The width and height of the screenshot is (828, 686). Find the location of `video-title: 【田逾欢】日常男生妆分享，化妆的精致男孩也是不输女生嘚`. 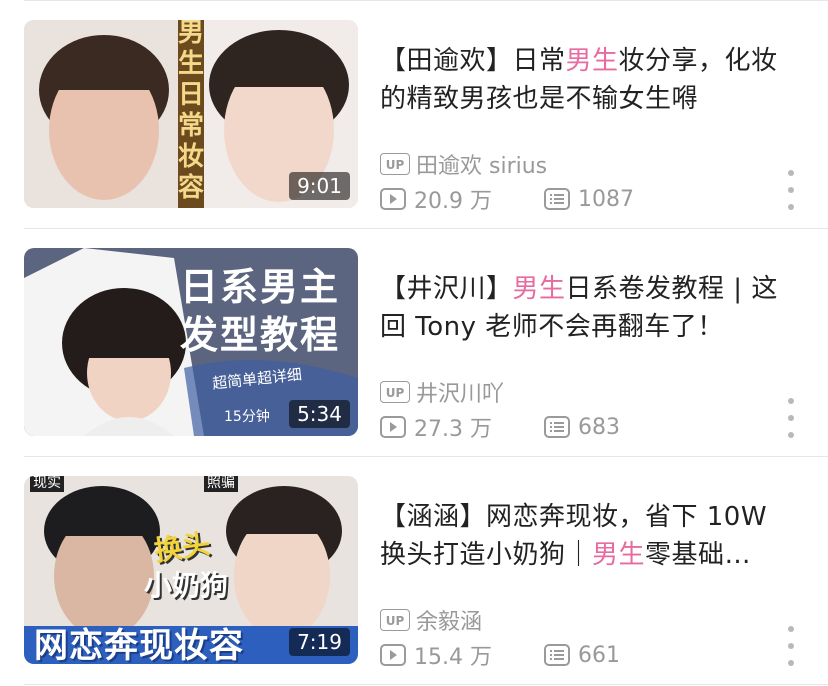

video-title: 【田逾欢】日常男生妆分享，化妆的精致男孩也是不输女生嘚 is located at coordinates (590, 80).